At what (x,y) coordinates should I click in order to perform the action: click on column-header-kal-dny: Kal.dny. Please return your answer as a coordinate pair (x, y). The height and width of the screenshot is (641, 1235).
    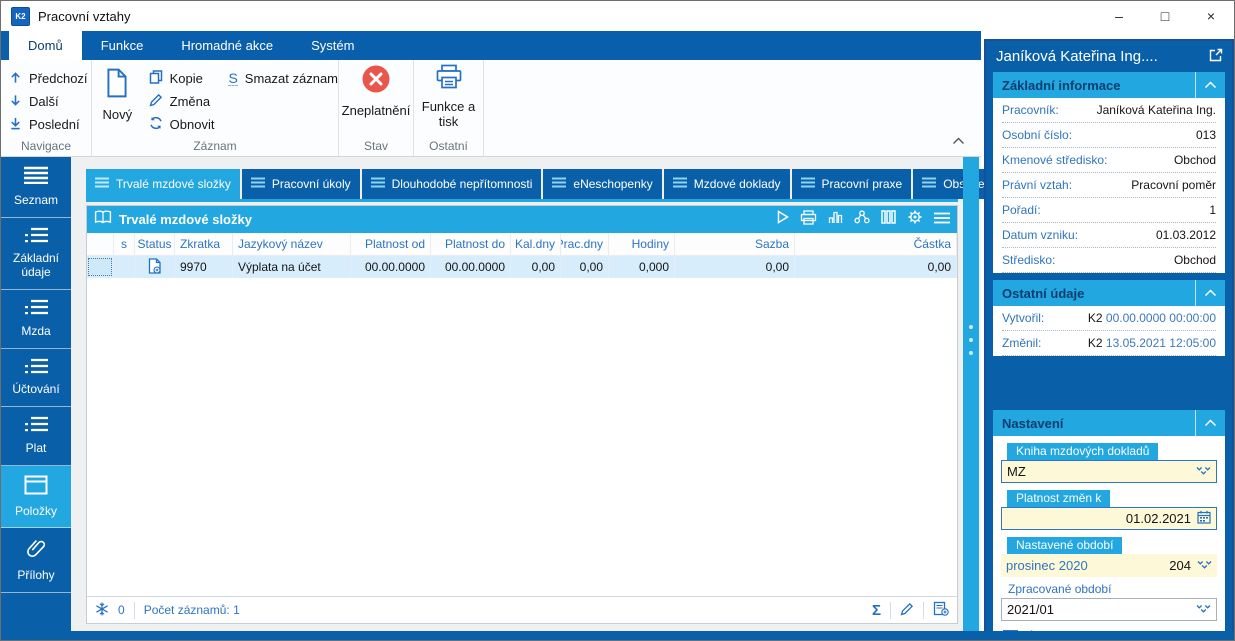
    Looking at the image, I should click on (536, 244).